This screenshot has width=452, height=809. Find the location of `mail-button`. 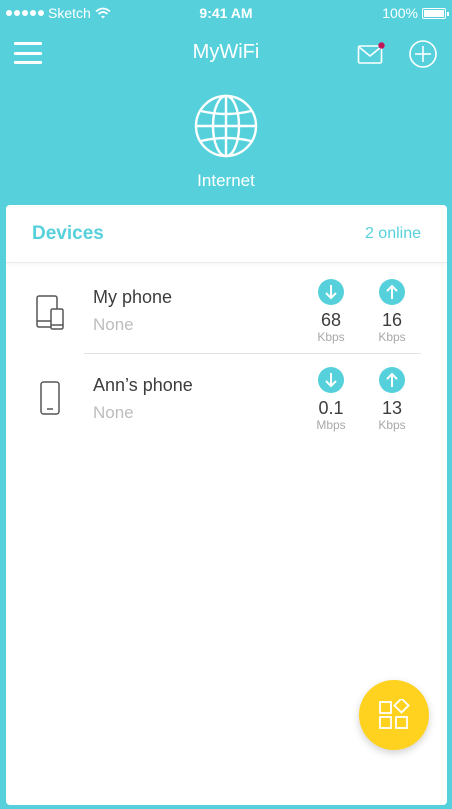

mail-button is located at coordinates (371, 54).